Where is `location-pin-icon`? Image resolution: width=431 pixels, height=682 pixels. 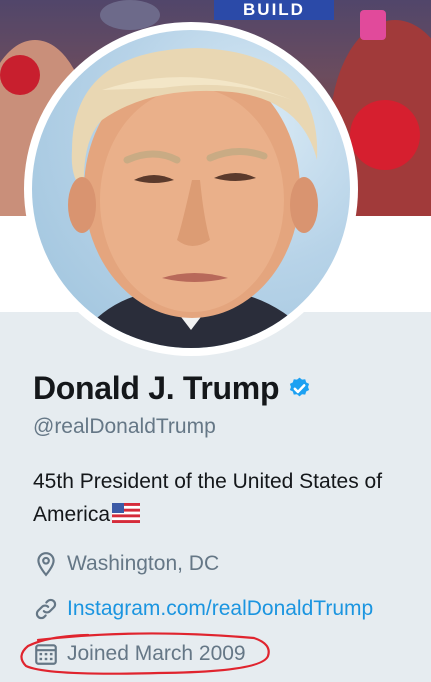
location-pin-icon is located at coordinates (46, 564).